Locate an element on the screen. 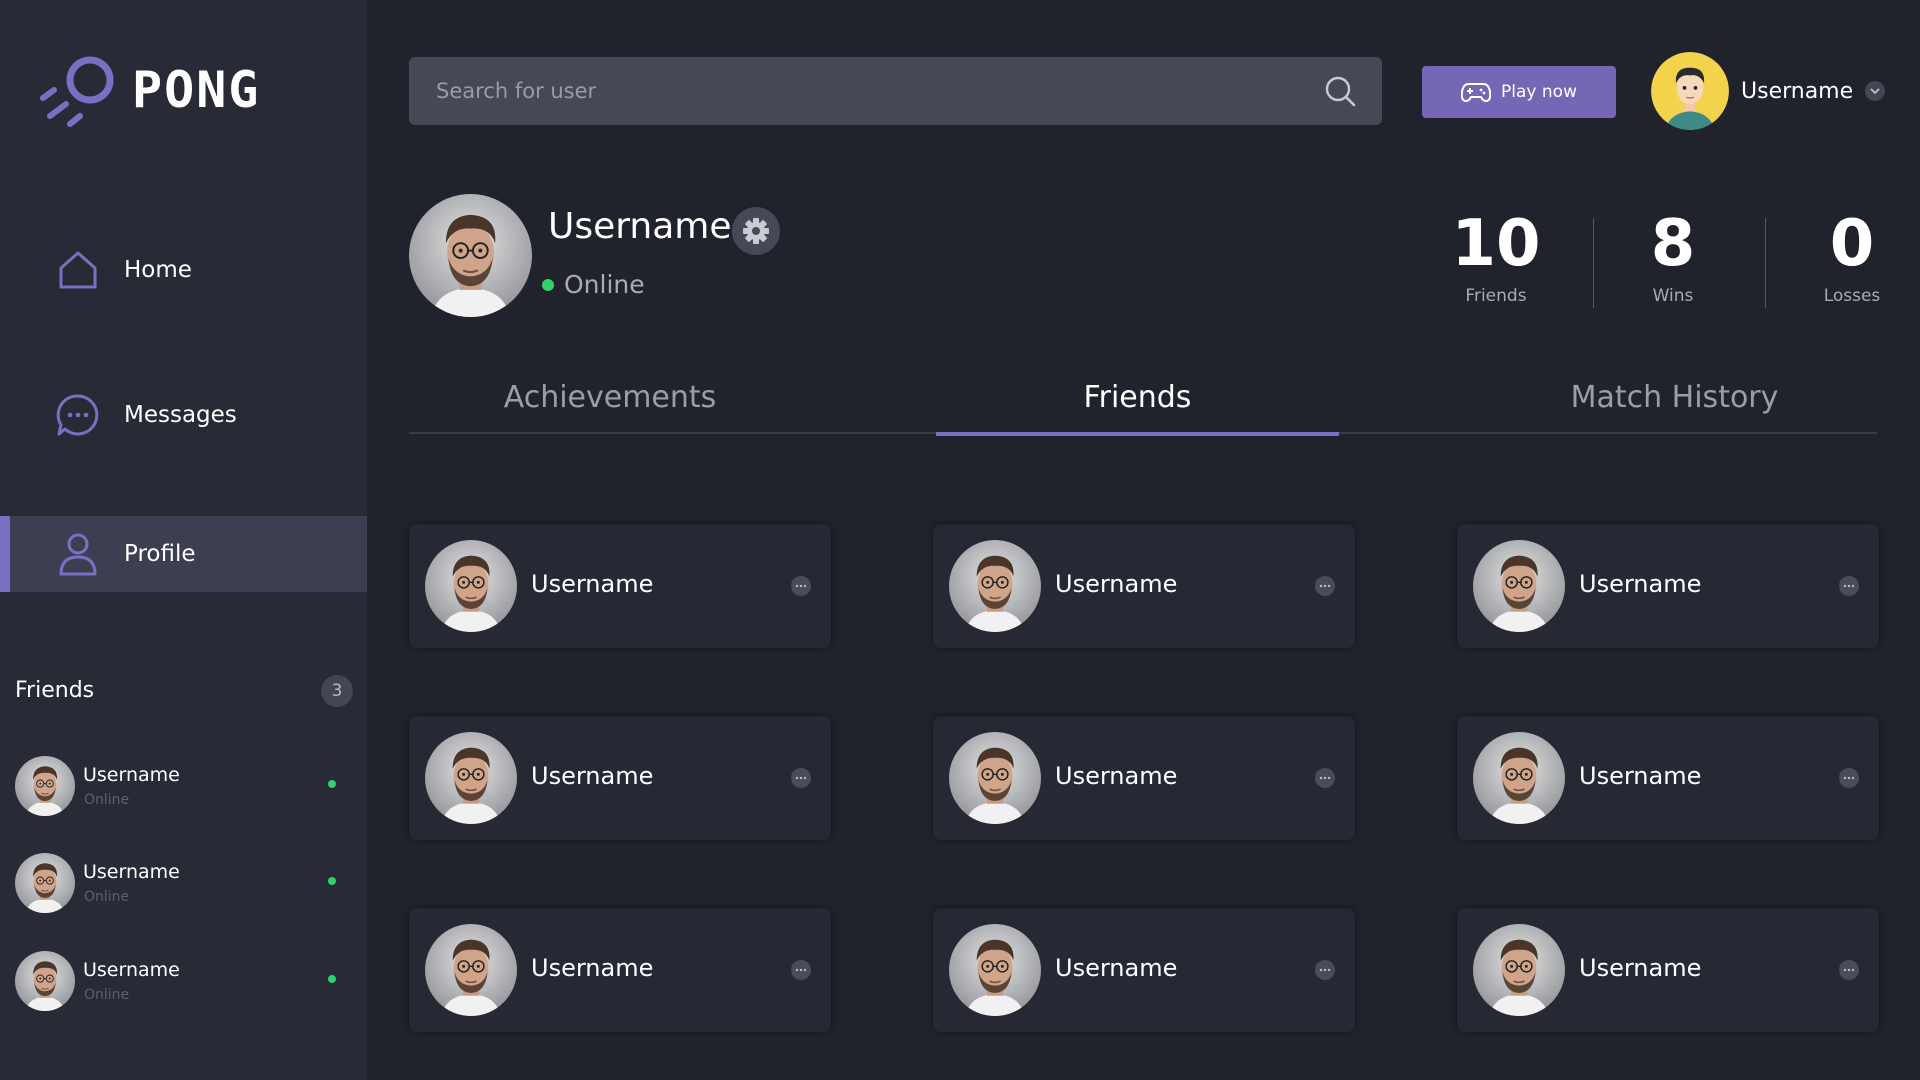 The image size is (1920, 1080). stat-losses: 0 Losses is located at coordinates (1848, 256).